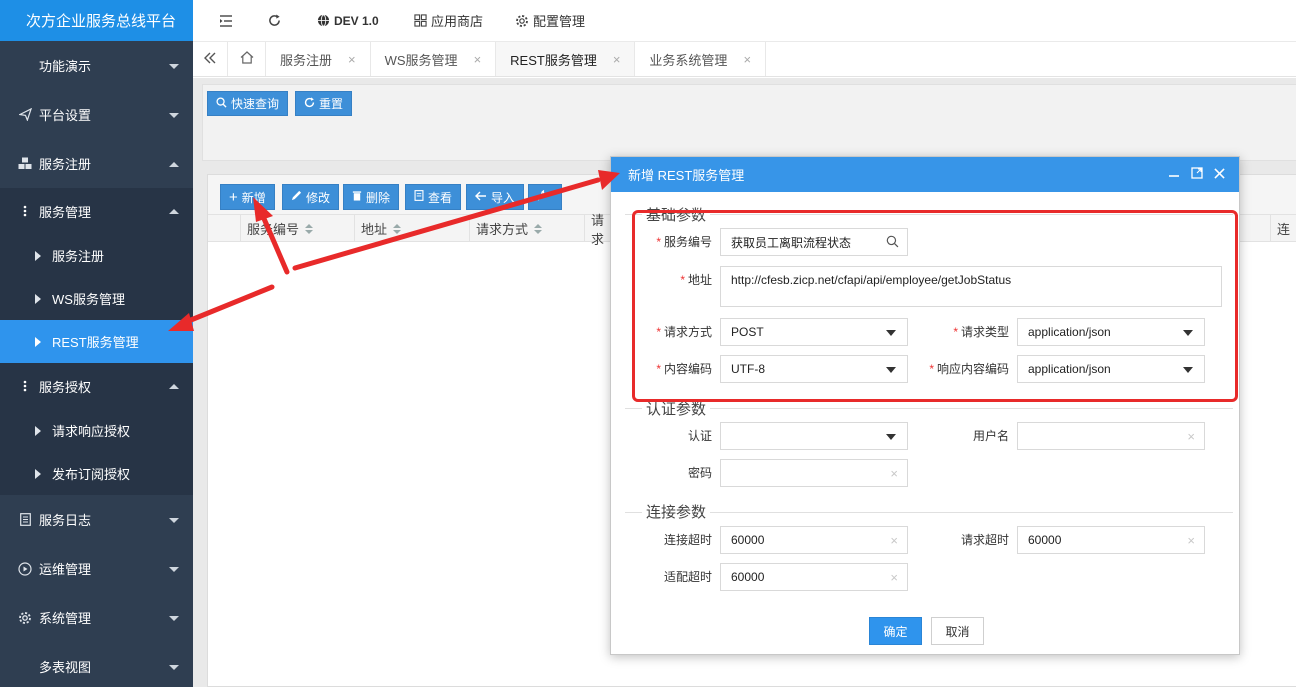  I want to click on import-button: 导入, so click(495, 197).